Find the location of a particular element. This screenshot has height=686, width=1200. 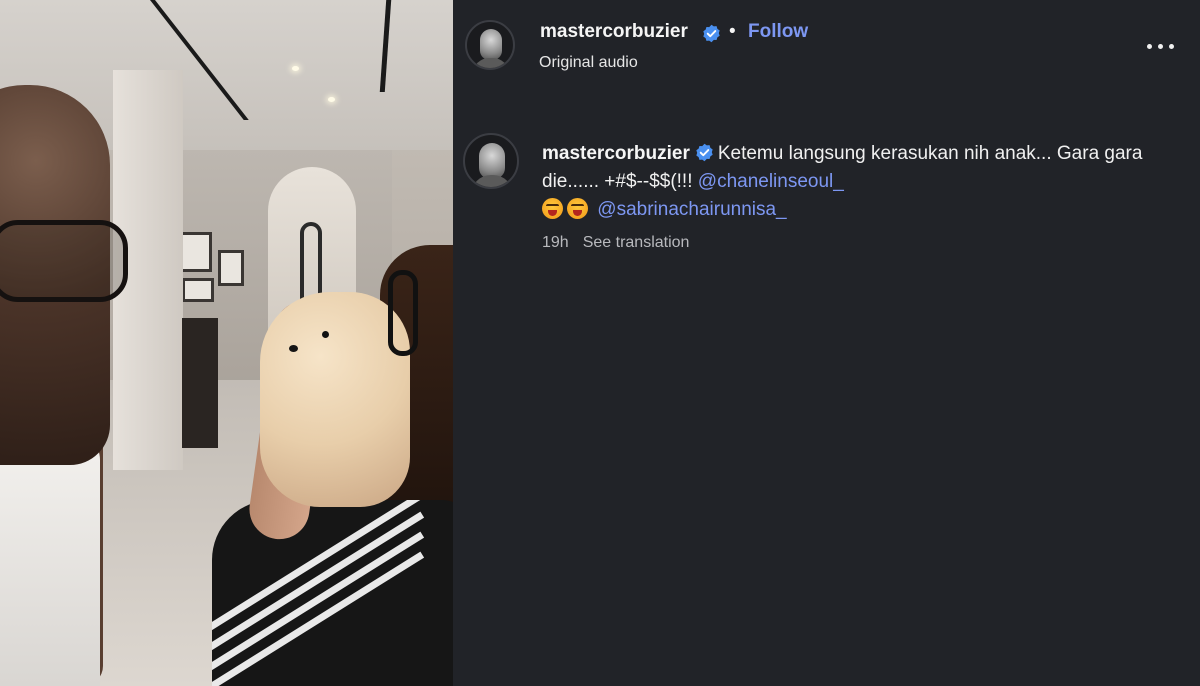

more-options-icon is located at coordinates (1161, 46).